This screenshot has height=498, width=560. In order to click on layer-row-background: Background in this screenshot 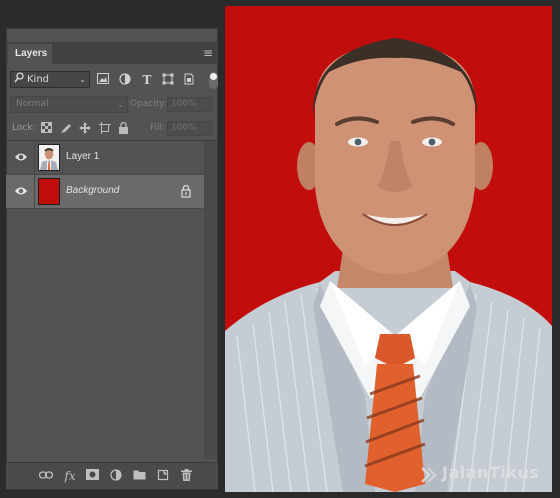, I will do `click(105, 192)`.